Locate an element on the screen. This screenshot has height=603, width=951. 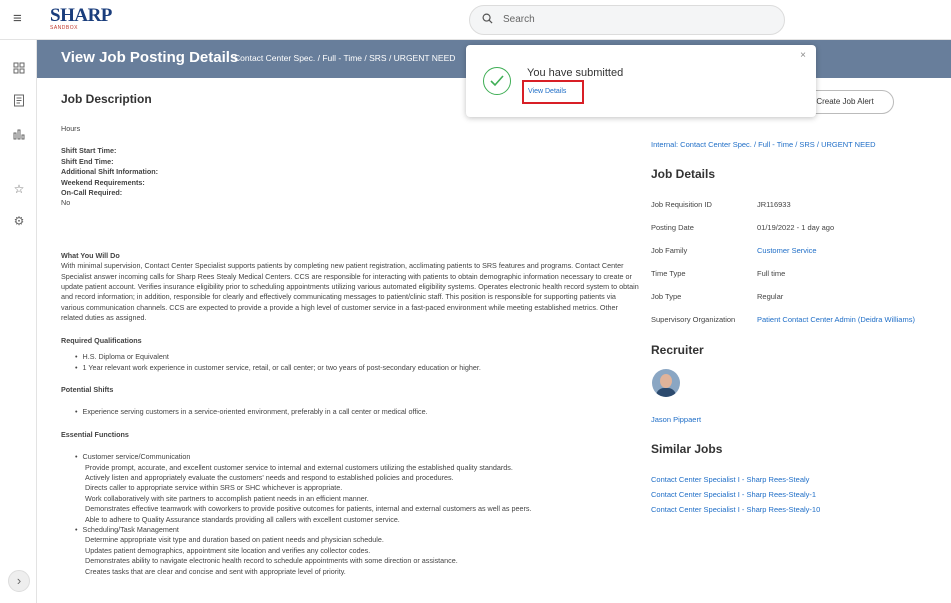
similar-jobs-heading: Similar Jobs is located at coordinates (687, 449).